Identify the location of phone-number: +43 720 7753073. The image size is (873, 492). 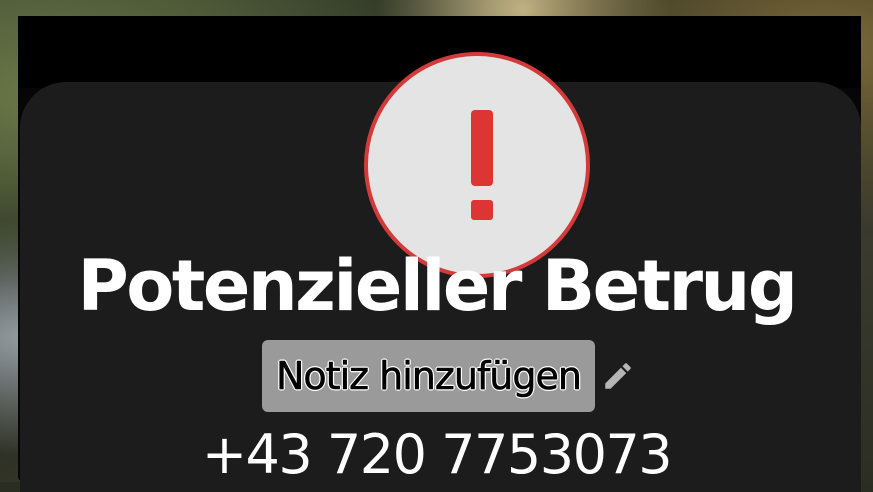
(437, 454).